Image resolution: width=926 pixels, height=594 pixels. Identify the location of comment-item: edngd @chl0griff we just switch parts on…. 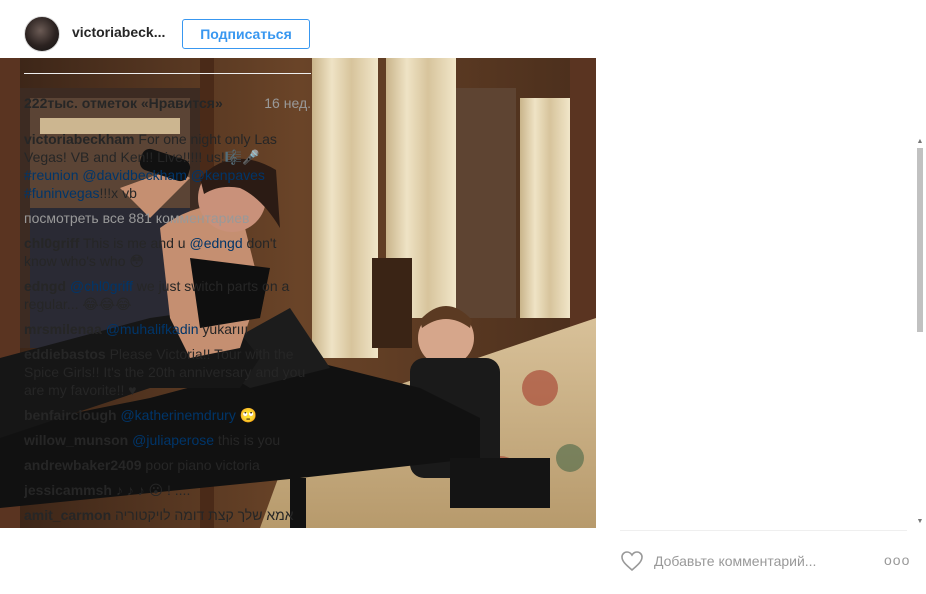
(167, 295).